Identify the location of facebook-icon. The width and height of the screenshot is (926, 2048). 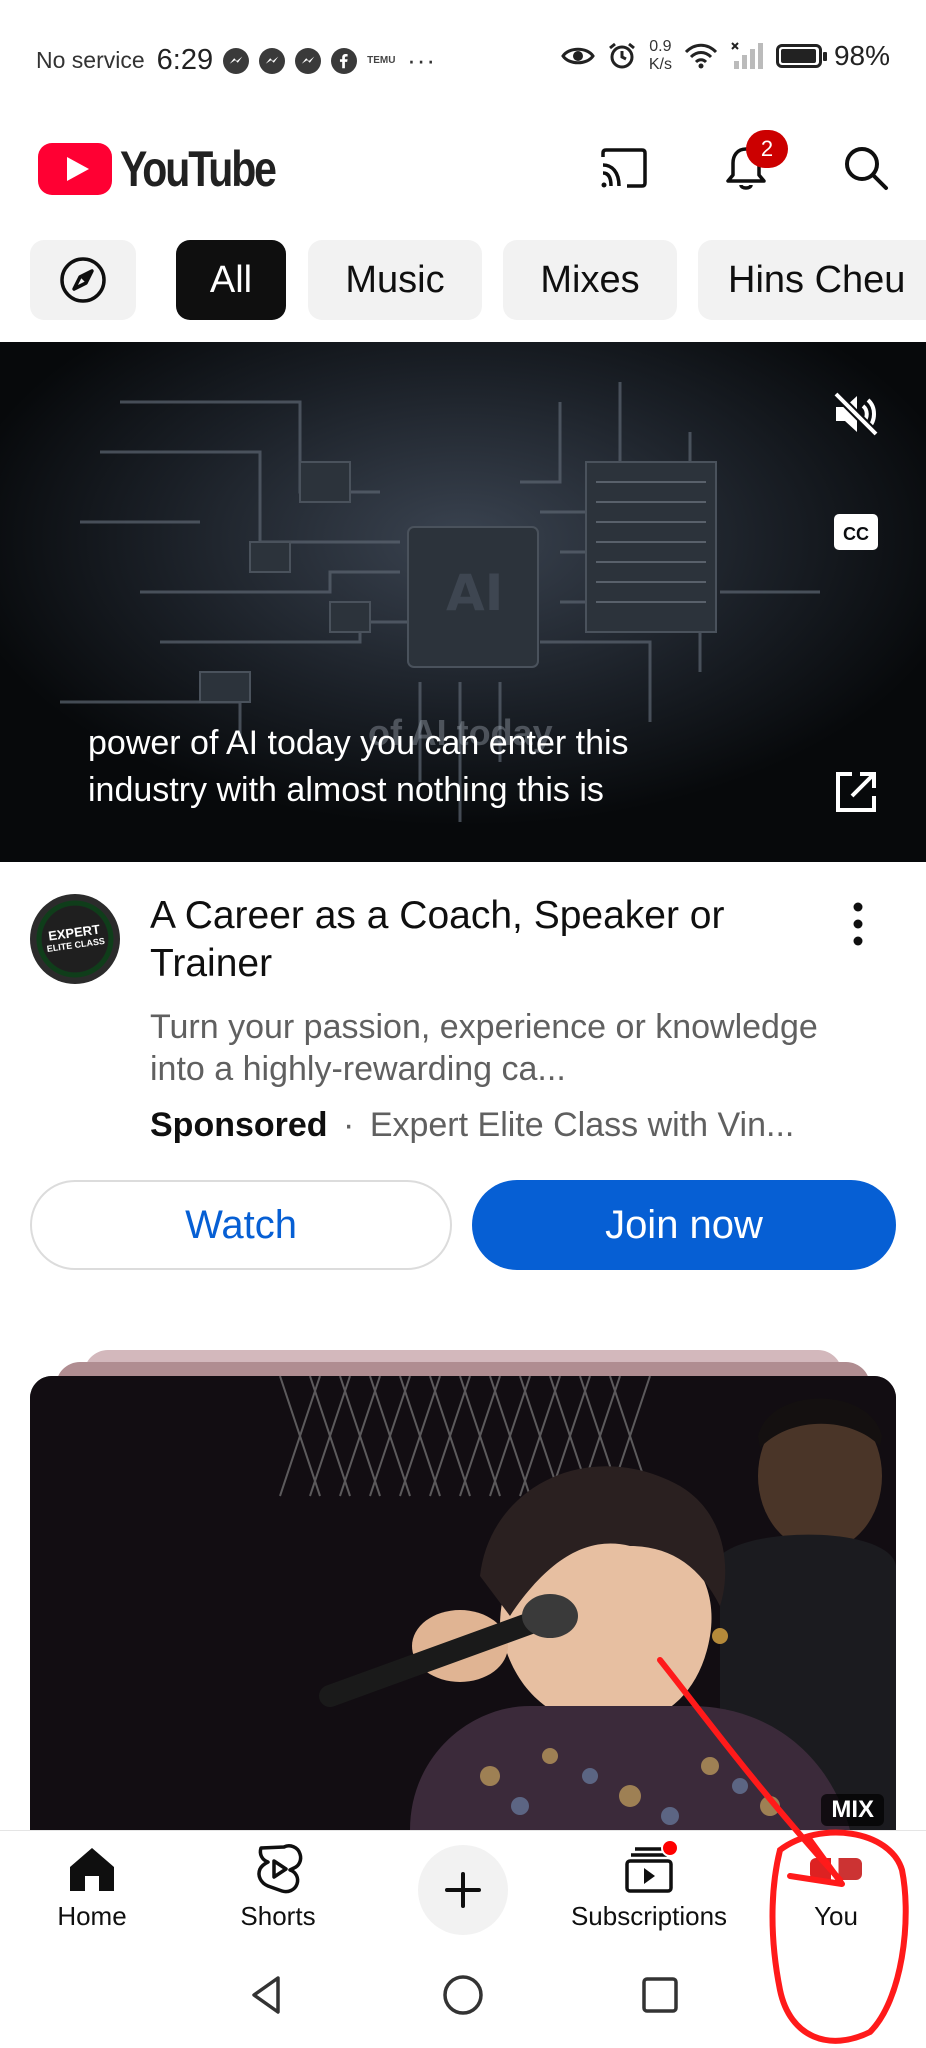
(344, 60).